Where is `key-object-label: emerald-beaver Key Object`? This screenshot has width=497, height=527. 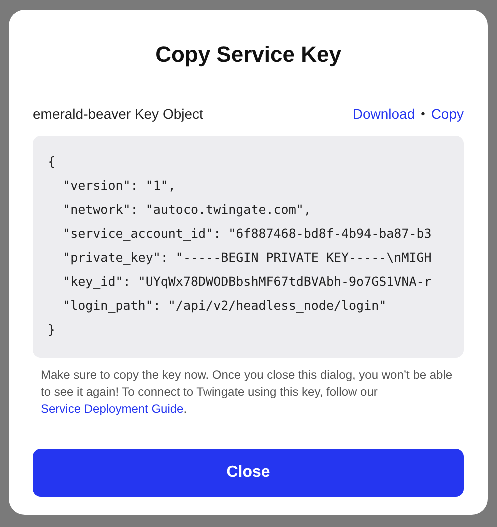 key-object-label: emerald-beaver Key Object is located at coordinates (118, 114).